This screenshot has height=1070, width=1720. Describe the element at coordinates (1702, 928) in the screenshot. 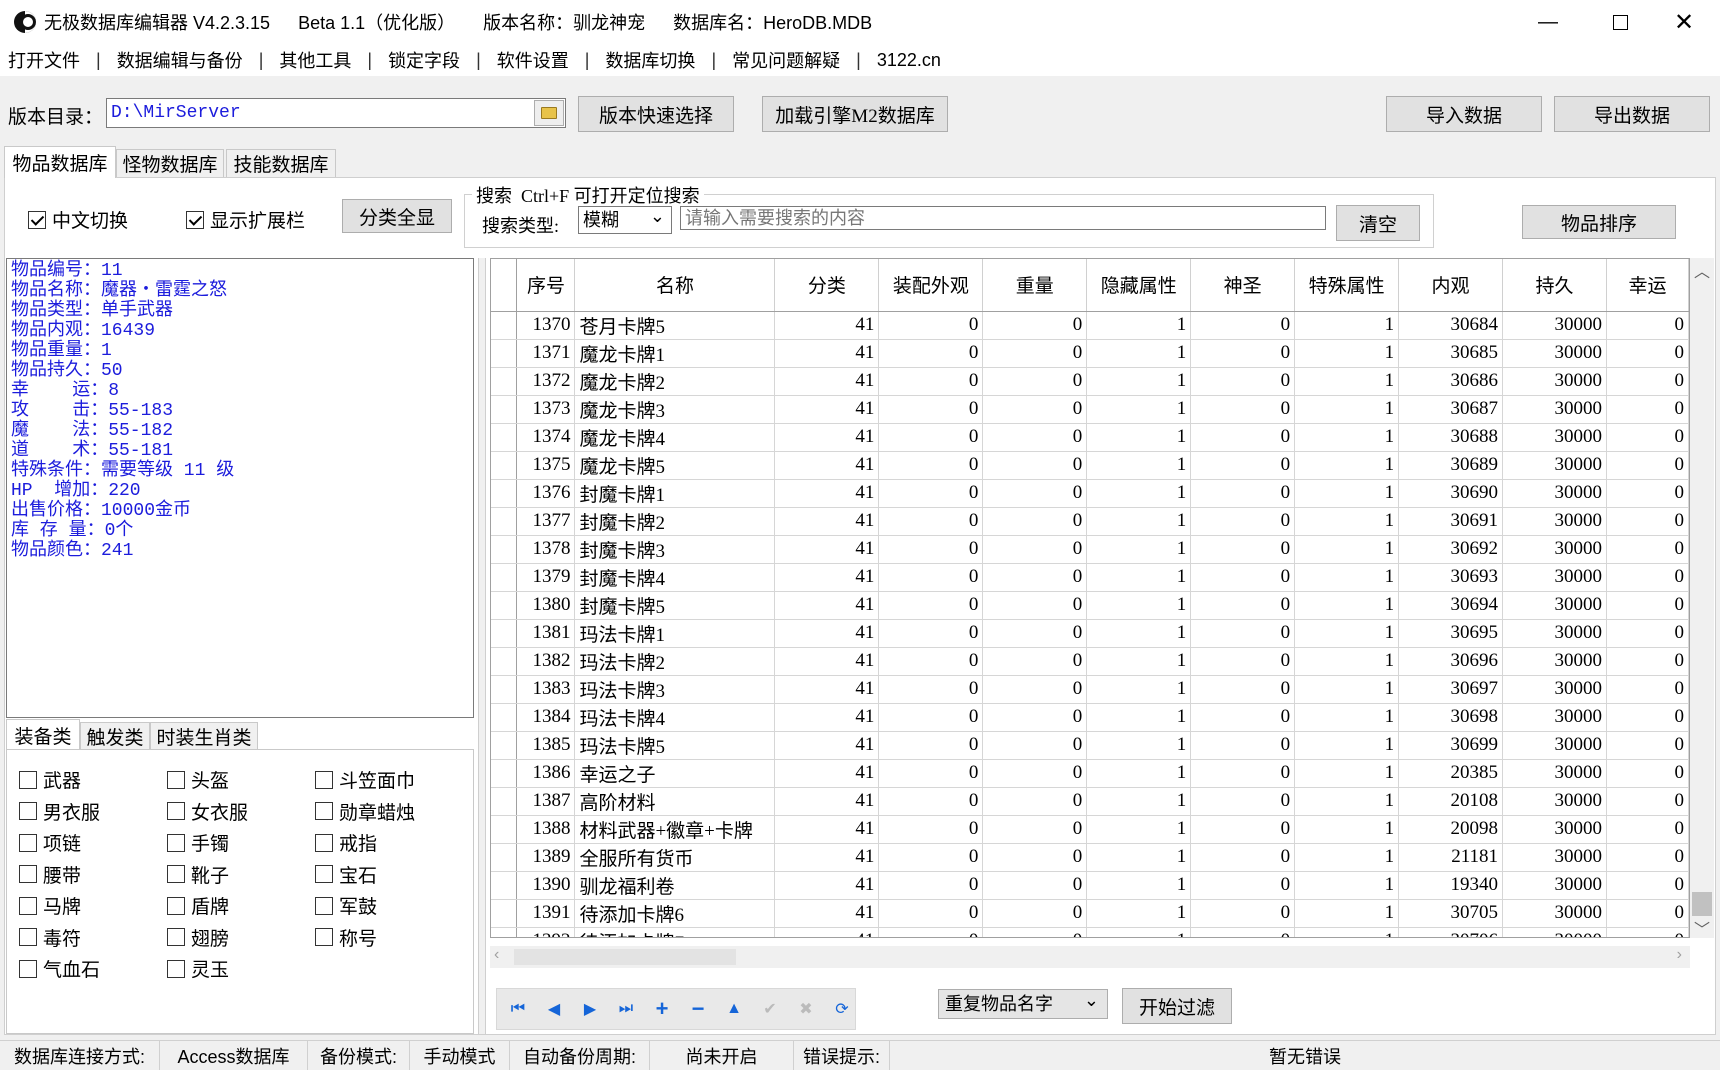

I see `scroll-down-icon: ﹀` at that location.